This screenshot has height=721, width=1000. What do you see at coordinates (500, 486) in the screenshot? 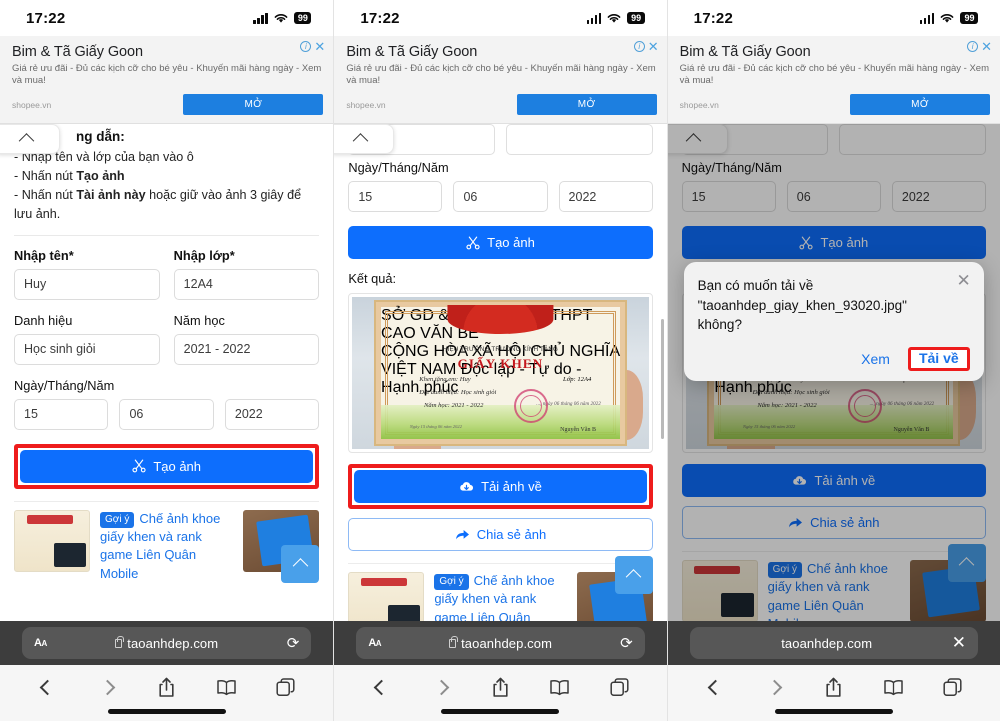
I see `download-image-button: Tải ảnh về` at bounding box center [500, 486].